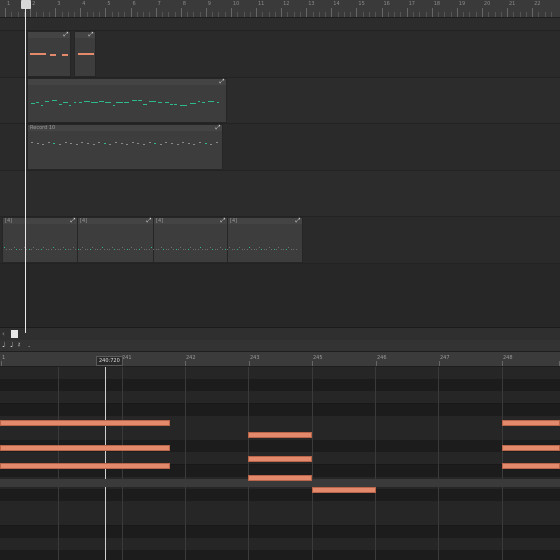 This screenshot has width=560, height=560. I want to click on timeline-ruler: 1 2 3 4 5 6 7 8 9 10 11 12 13 14 15 16 17 18 19 20 21 22, so click(280, 9).